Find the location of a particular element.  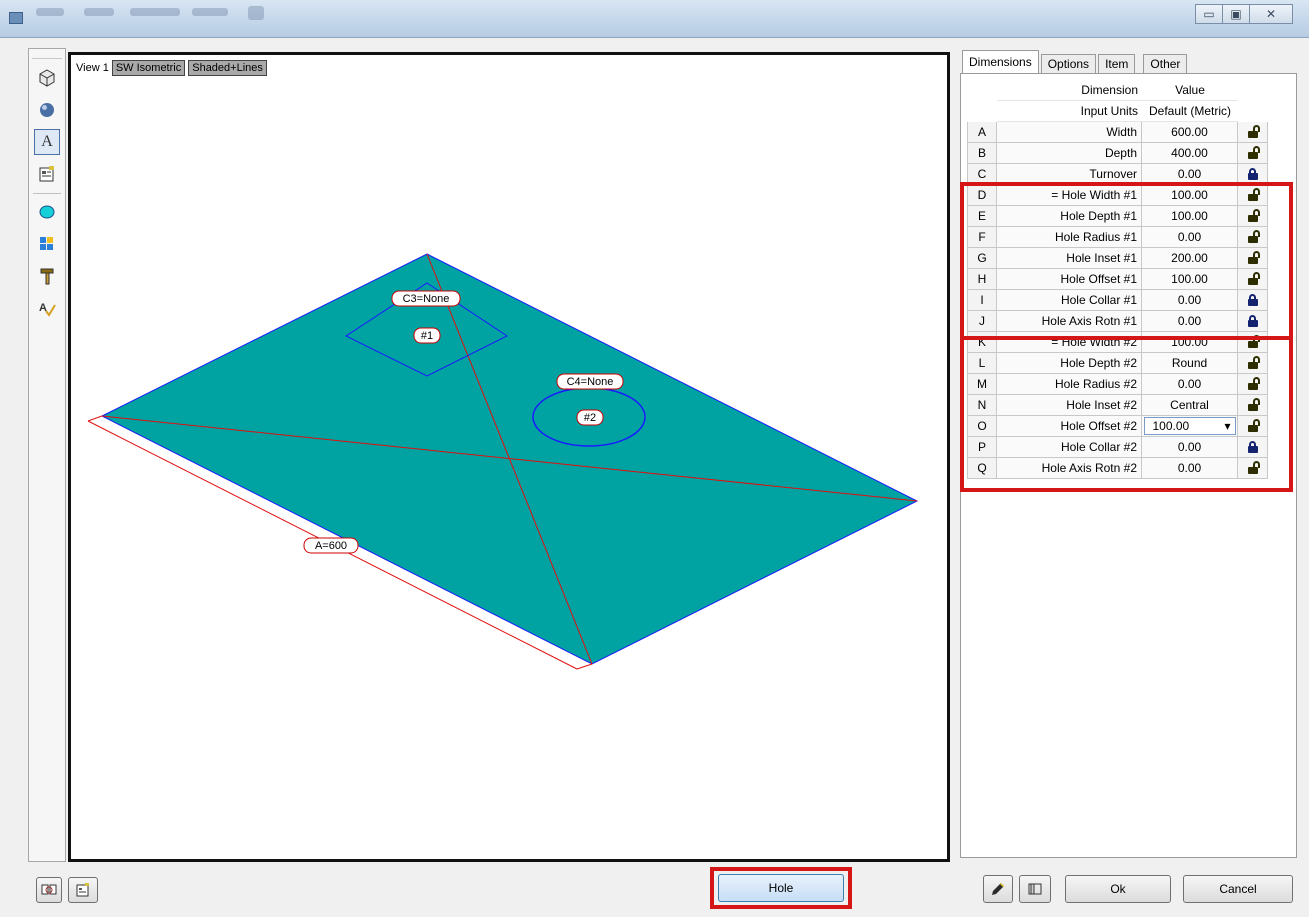

dimension-value: 400.00 is located at coordinates (1190, 153).